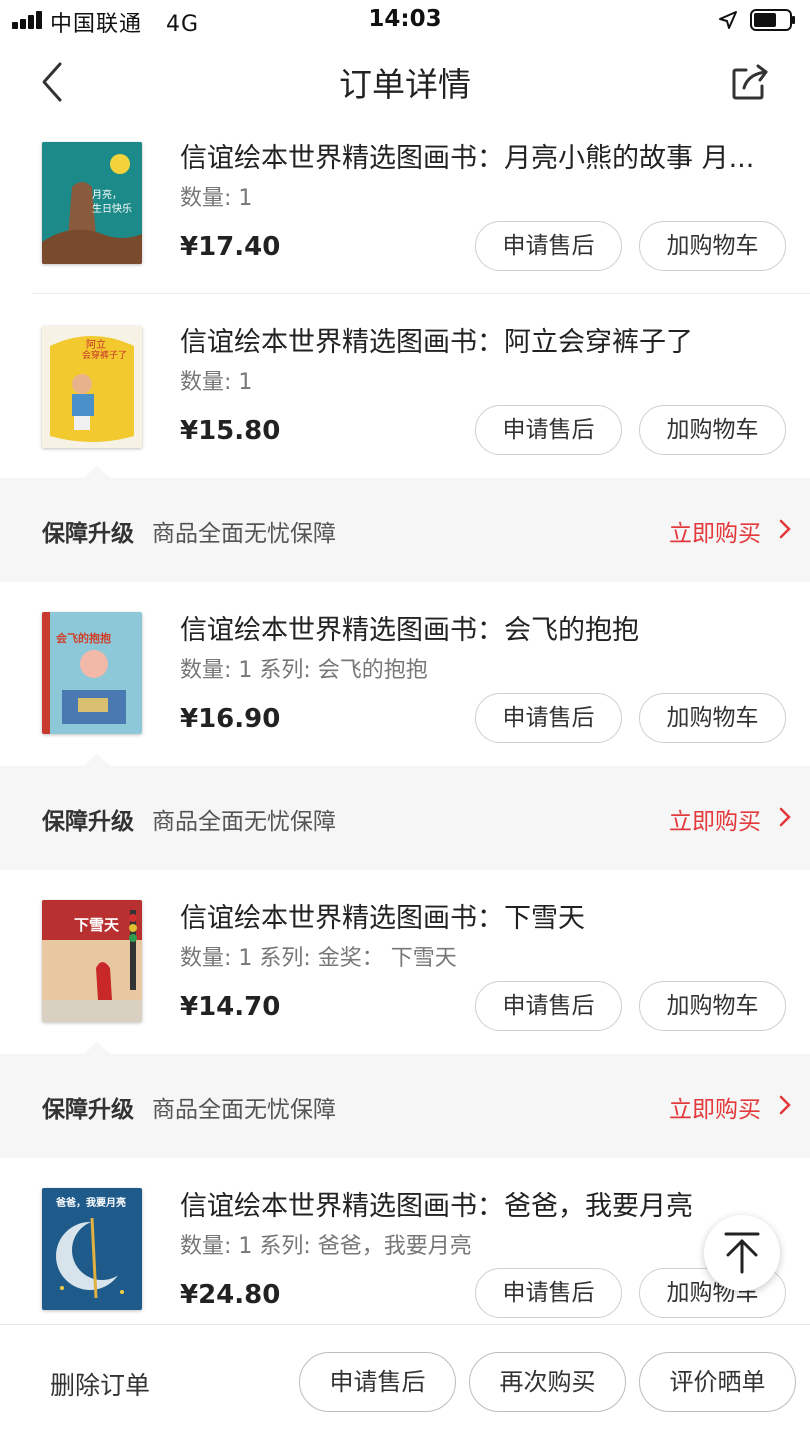 The height and width of the screenshot is (1440, 810). Describe the element at coordinates (92, 203) in the screenshot. I see `book-cover-image: 月亮， 生日快乐` at that location.